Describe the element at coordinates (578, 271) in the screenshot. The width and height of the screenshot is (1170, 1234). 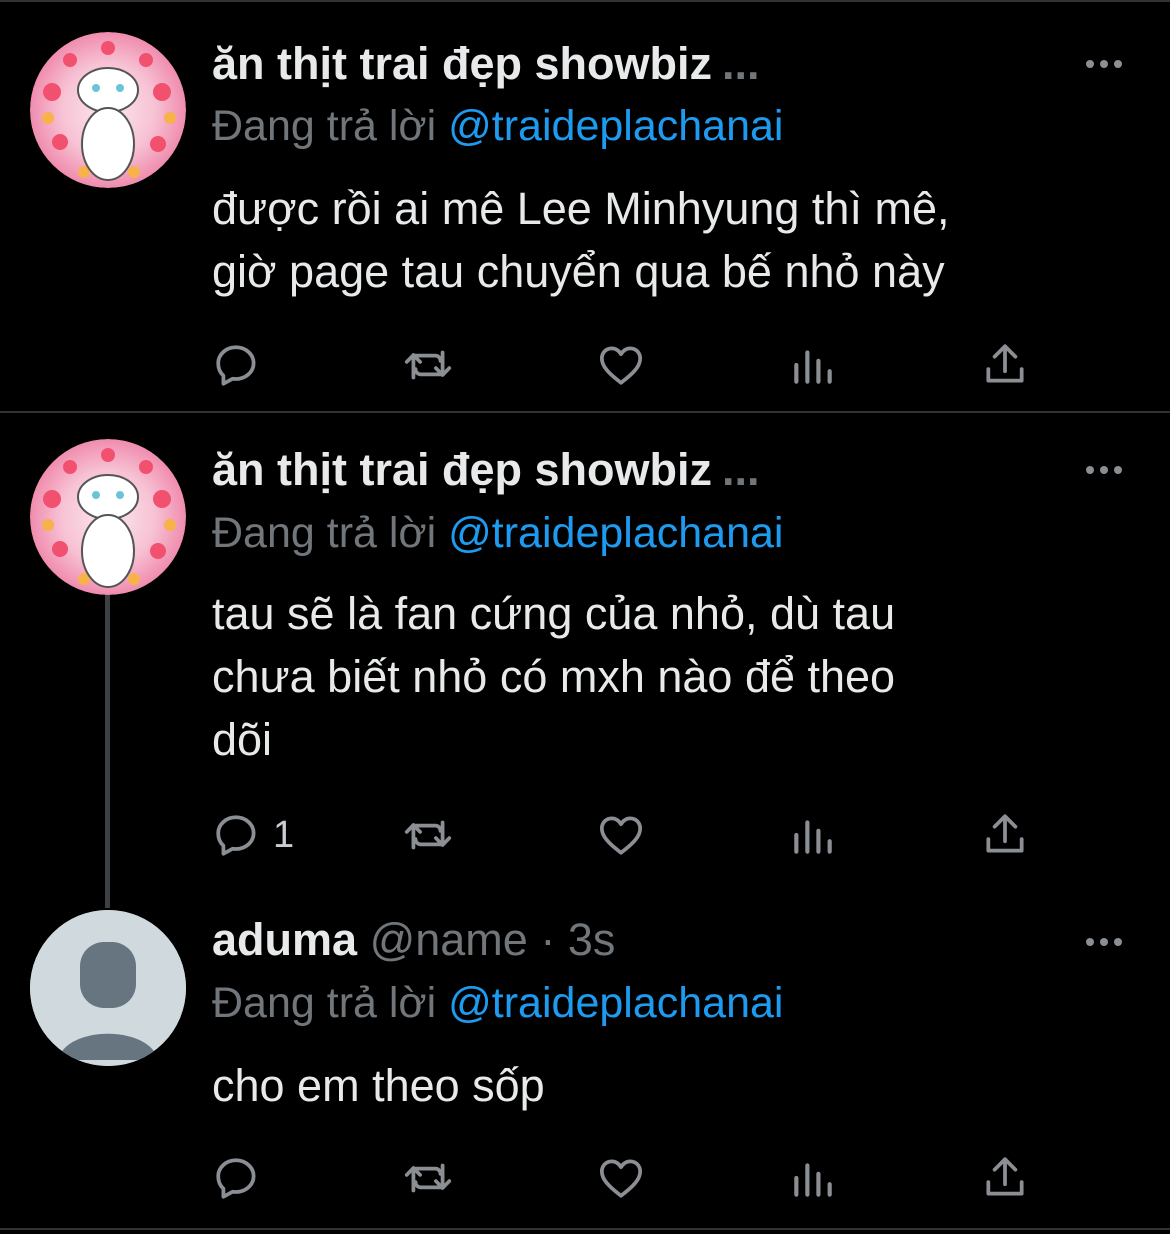
I see `tweet-text-line: giờ page tau chuyển qua bế nhỏ này` at that location.